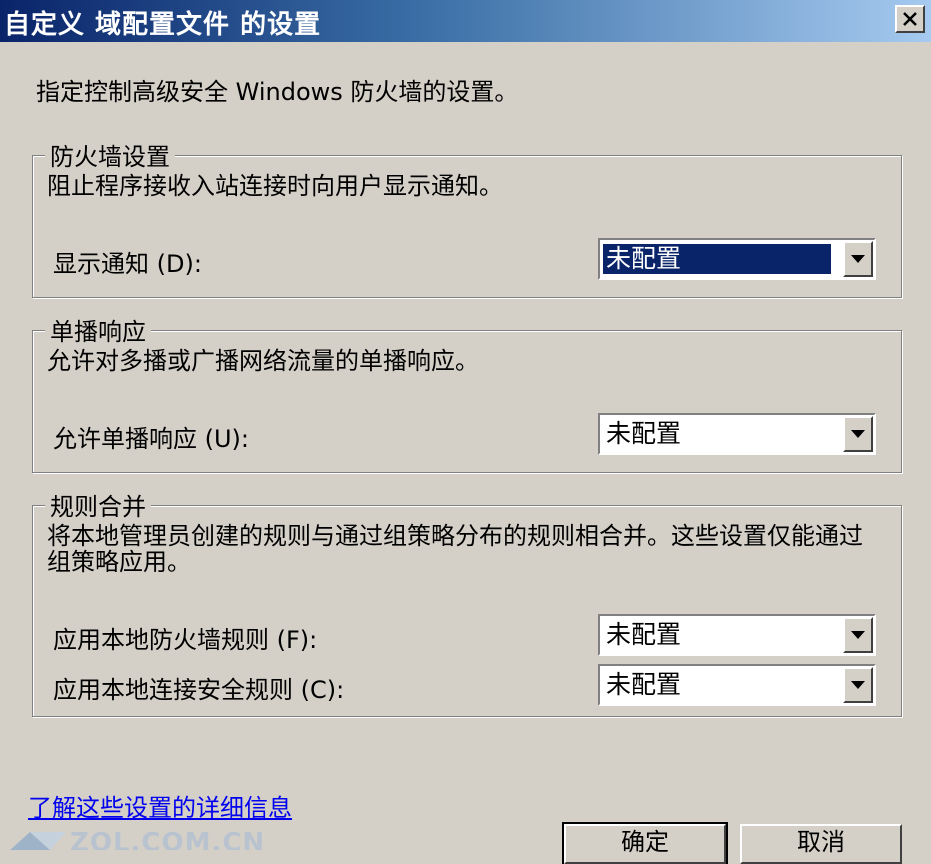  What do you see at coordinates (151, 439) in the screenshot?
I see `allow-unicast-label: 允许单播响应 (U):` at bounding box center [151, 439].